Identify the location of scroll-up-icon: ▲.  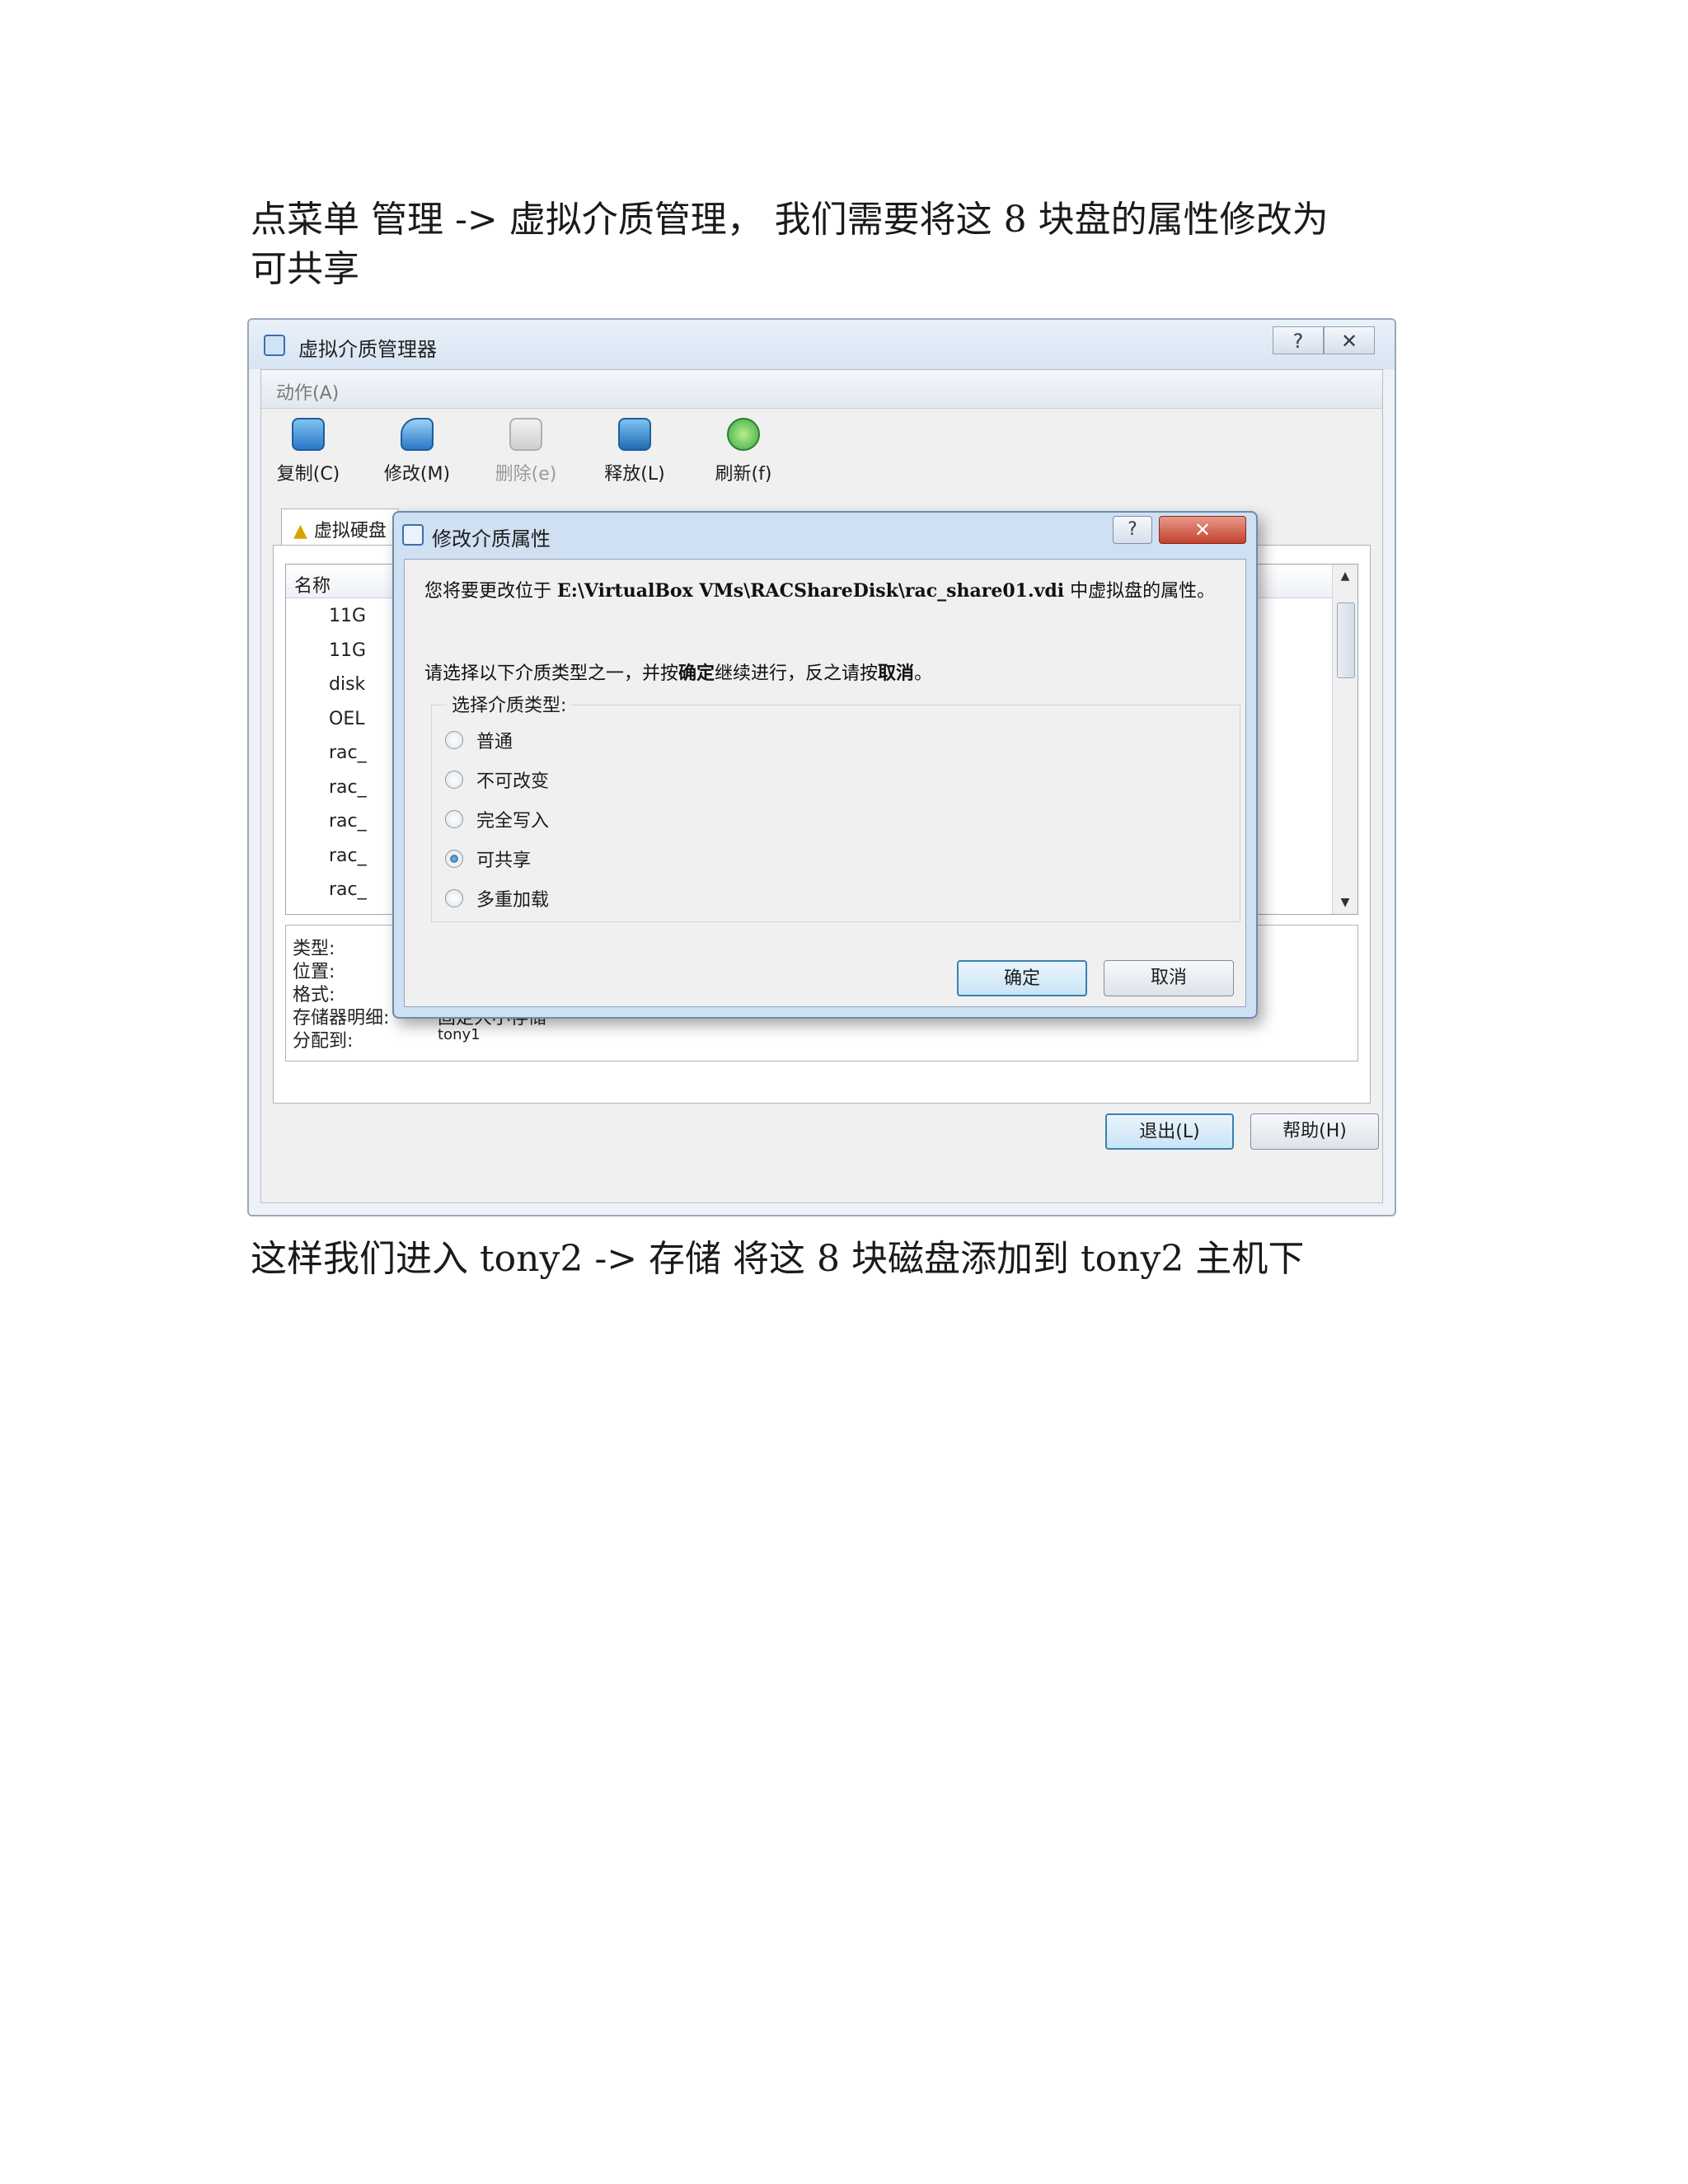
(1345, 576).